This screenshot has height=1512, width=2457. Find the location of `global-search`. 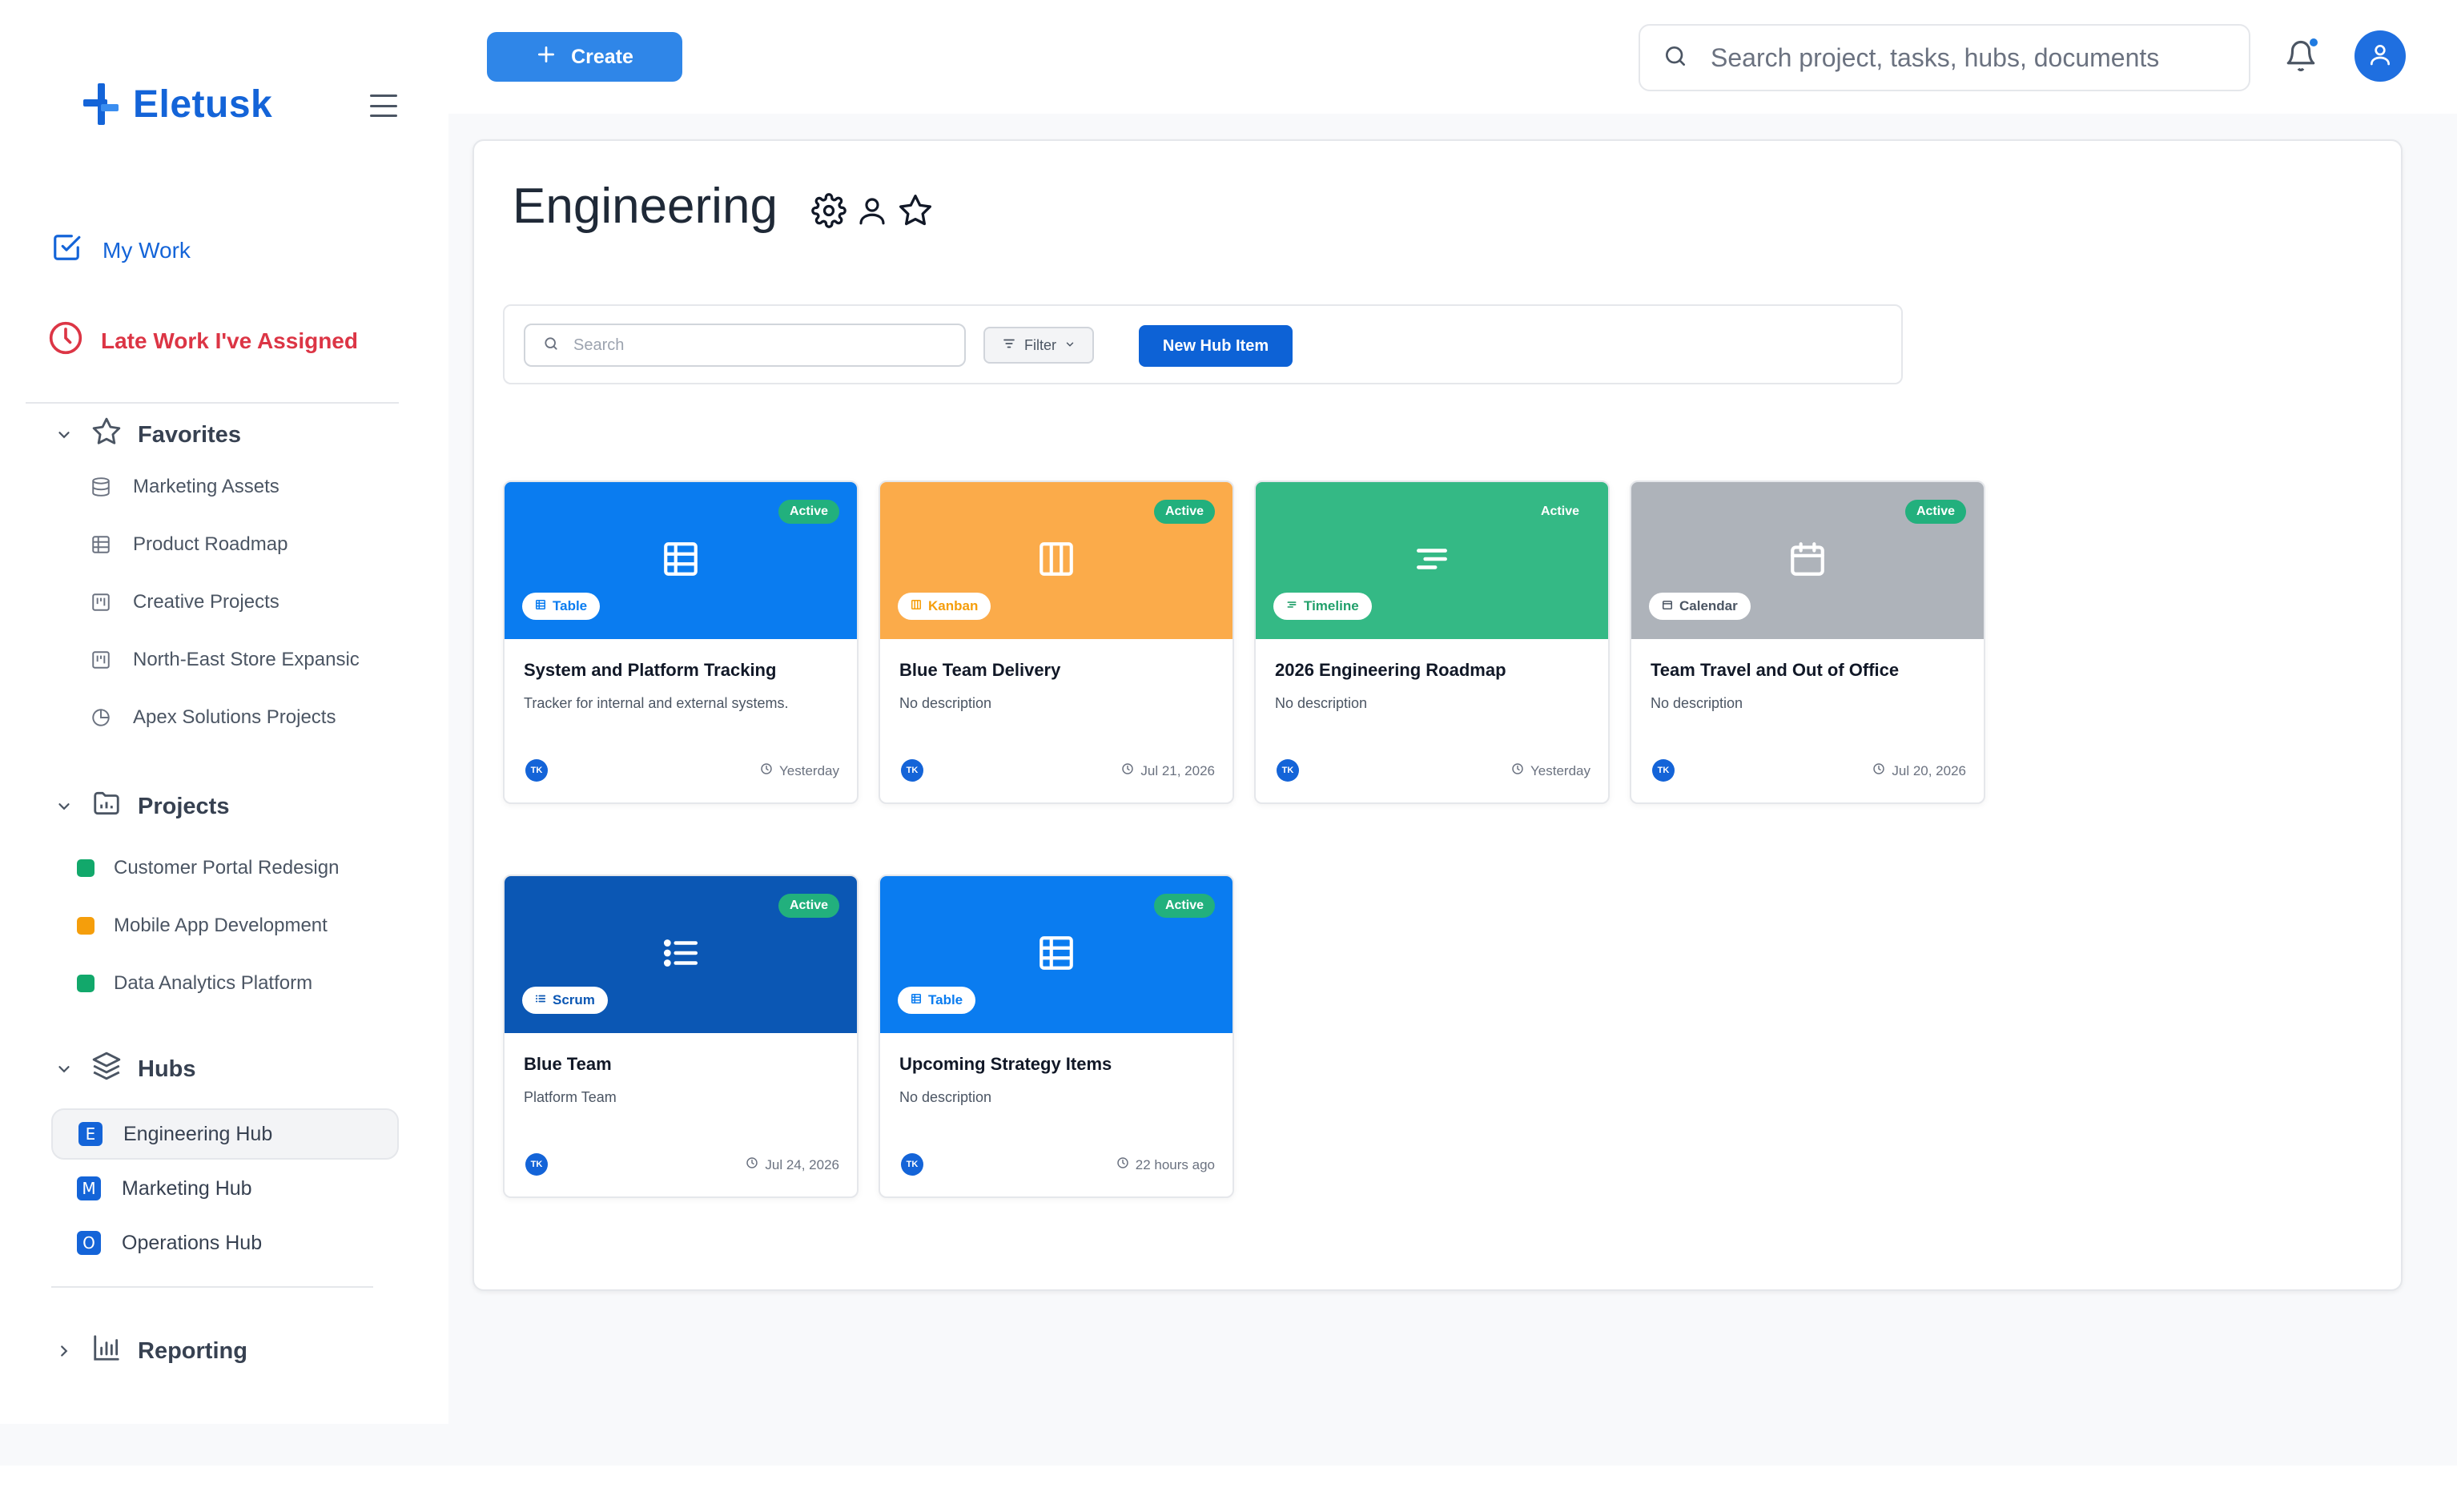

global-search is located at coordinates (1944, 57).